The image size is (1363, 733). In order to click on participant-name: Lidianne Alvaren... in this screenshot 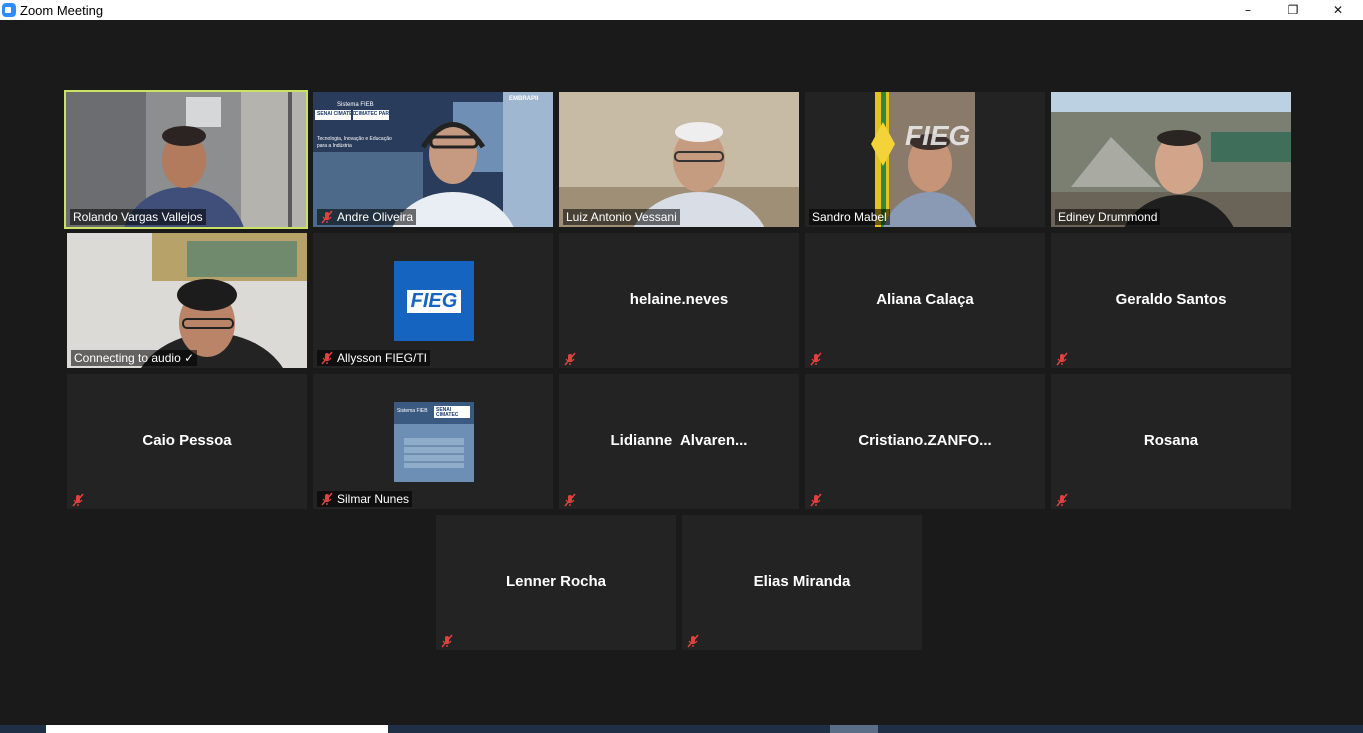, I will do `click(679, 440)`.